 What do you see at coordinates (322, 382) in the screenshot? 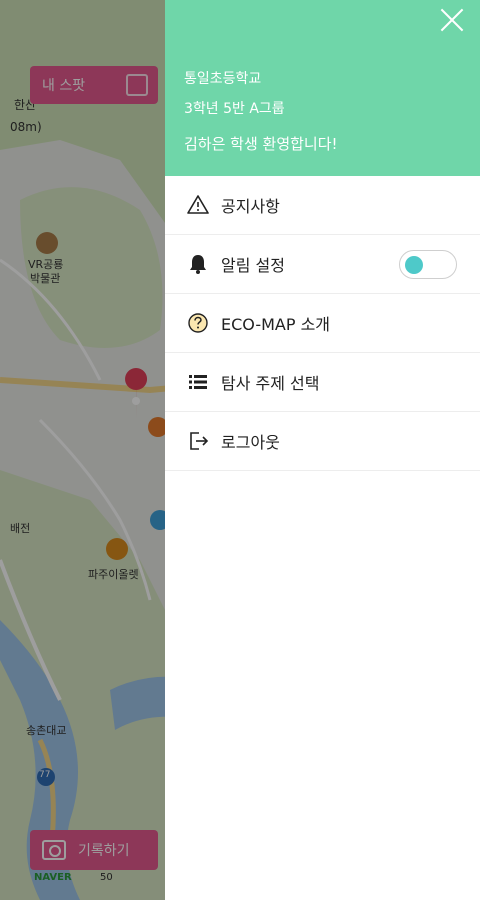
I see `menu-item-topic-select: 탐사 주제 선택` at bounding box center [322, 382].